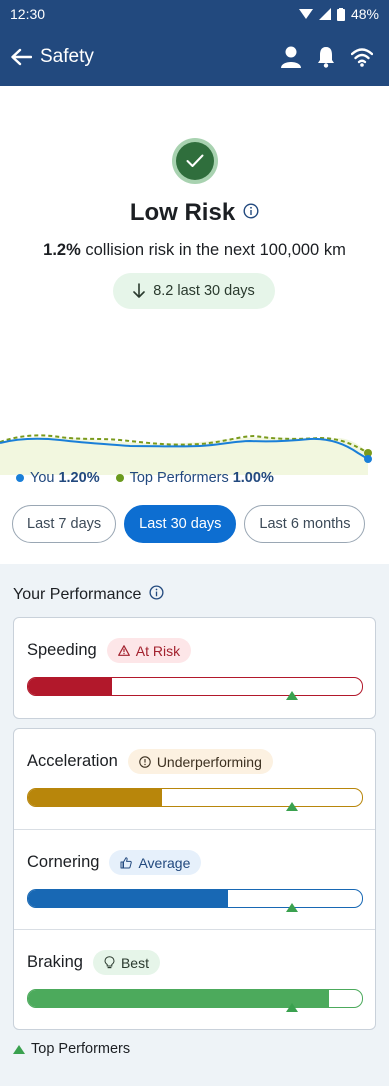  What do you see at coordinates (194, 57) in the screenshot?
I see `app-bar: Safety` at bounding box center [194, 57].